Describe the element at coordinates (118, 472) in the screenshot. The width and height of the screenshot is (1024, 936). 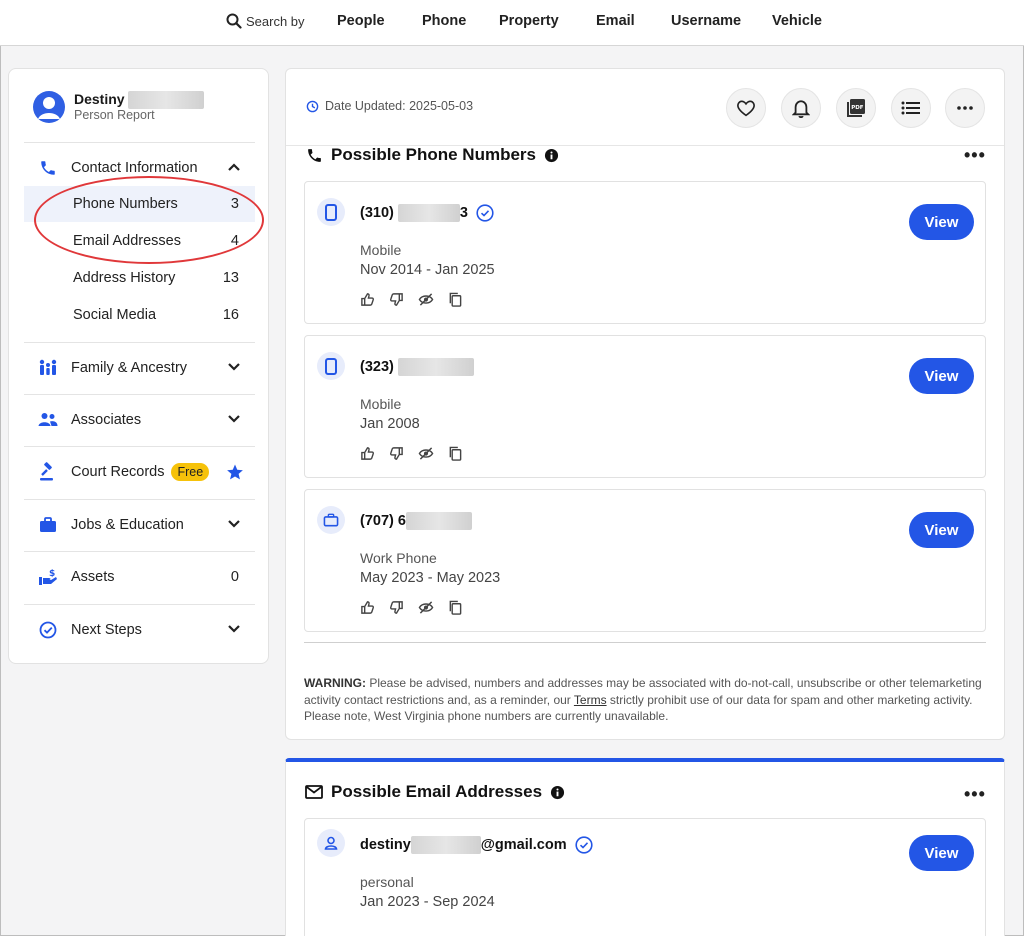
I see `sidebar-item-label: Court Records` at that location.